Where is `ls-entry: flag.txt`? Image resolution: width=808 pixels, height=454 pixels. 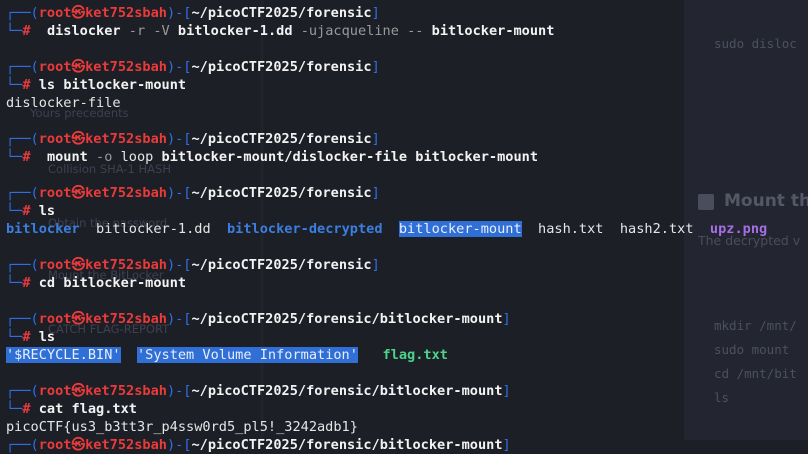
ls-entry: flag.txt is located at coordinates (415, 355).